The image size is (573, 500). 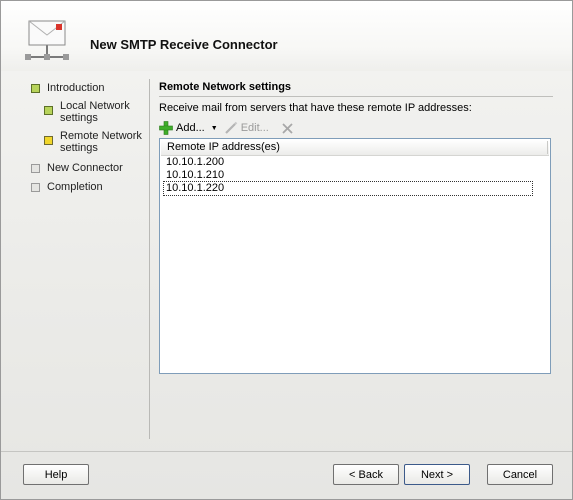 What do you see at coordinates (214, 128) in the screenshot?
I see `add-dropdown-caret-icon: ▼` at bounding box center [214, 128].